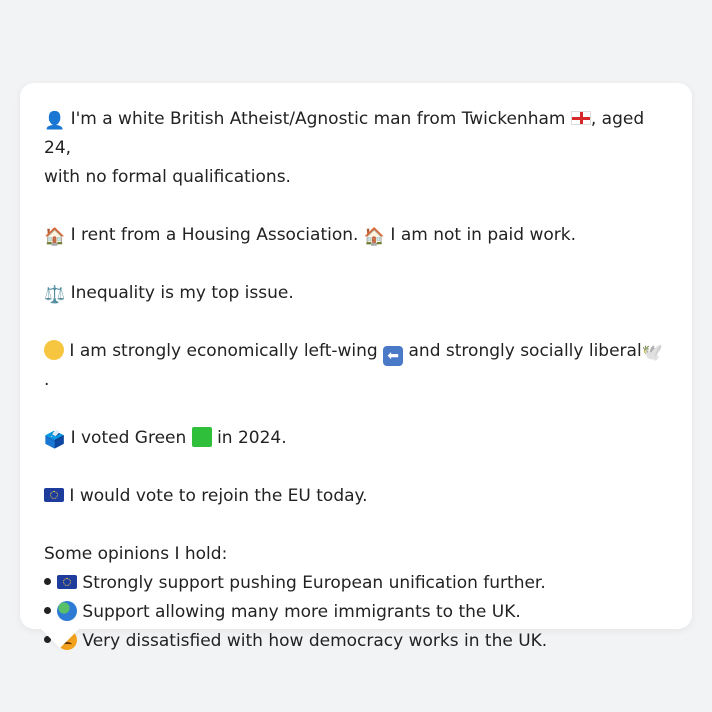 This screenshot has height=712, width=712. I want to click on ideology-end-text: ., so click(47, 380).